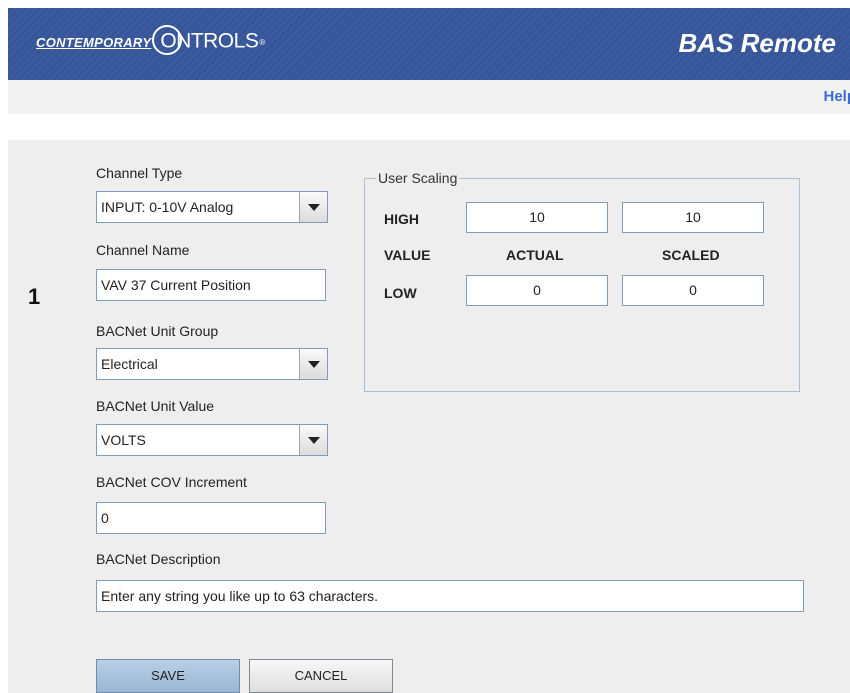 The width and height of the screenshot is (850, 693). What do you see at coordinates (836, 96) in the screenshot?
I see `help-link: Help` at bounding box center [836, 96].